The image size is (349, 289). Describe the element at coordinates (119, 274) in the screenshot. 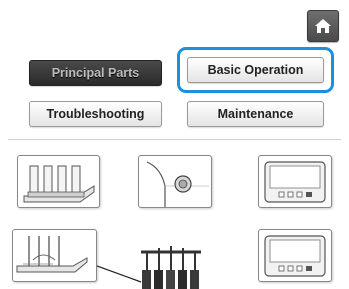

I see `leader-line` at that location.